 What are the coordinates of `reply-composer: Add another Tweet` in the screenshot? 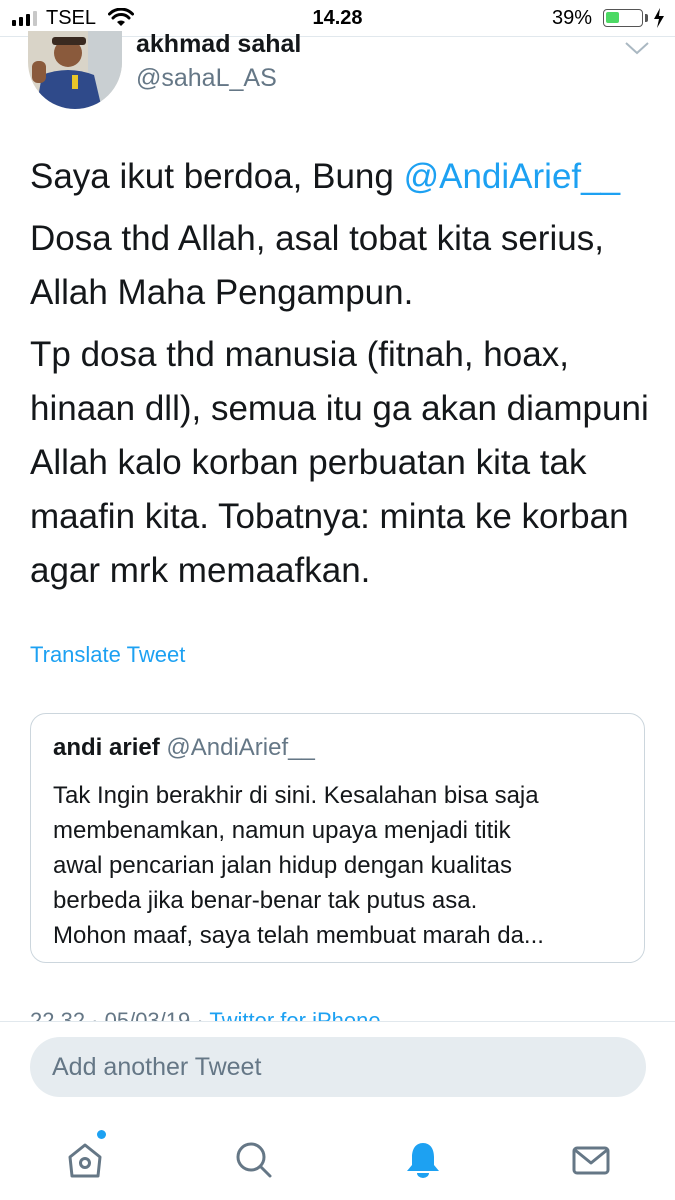 It's located at (337, 1066).